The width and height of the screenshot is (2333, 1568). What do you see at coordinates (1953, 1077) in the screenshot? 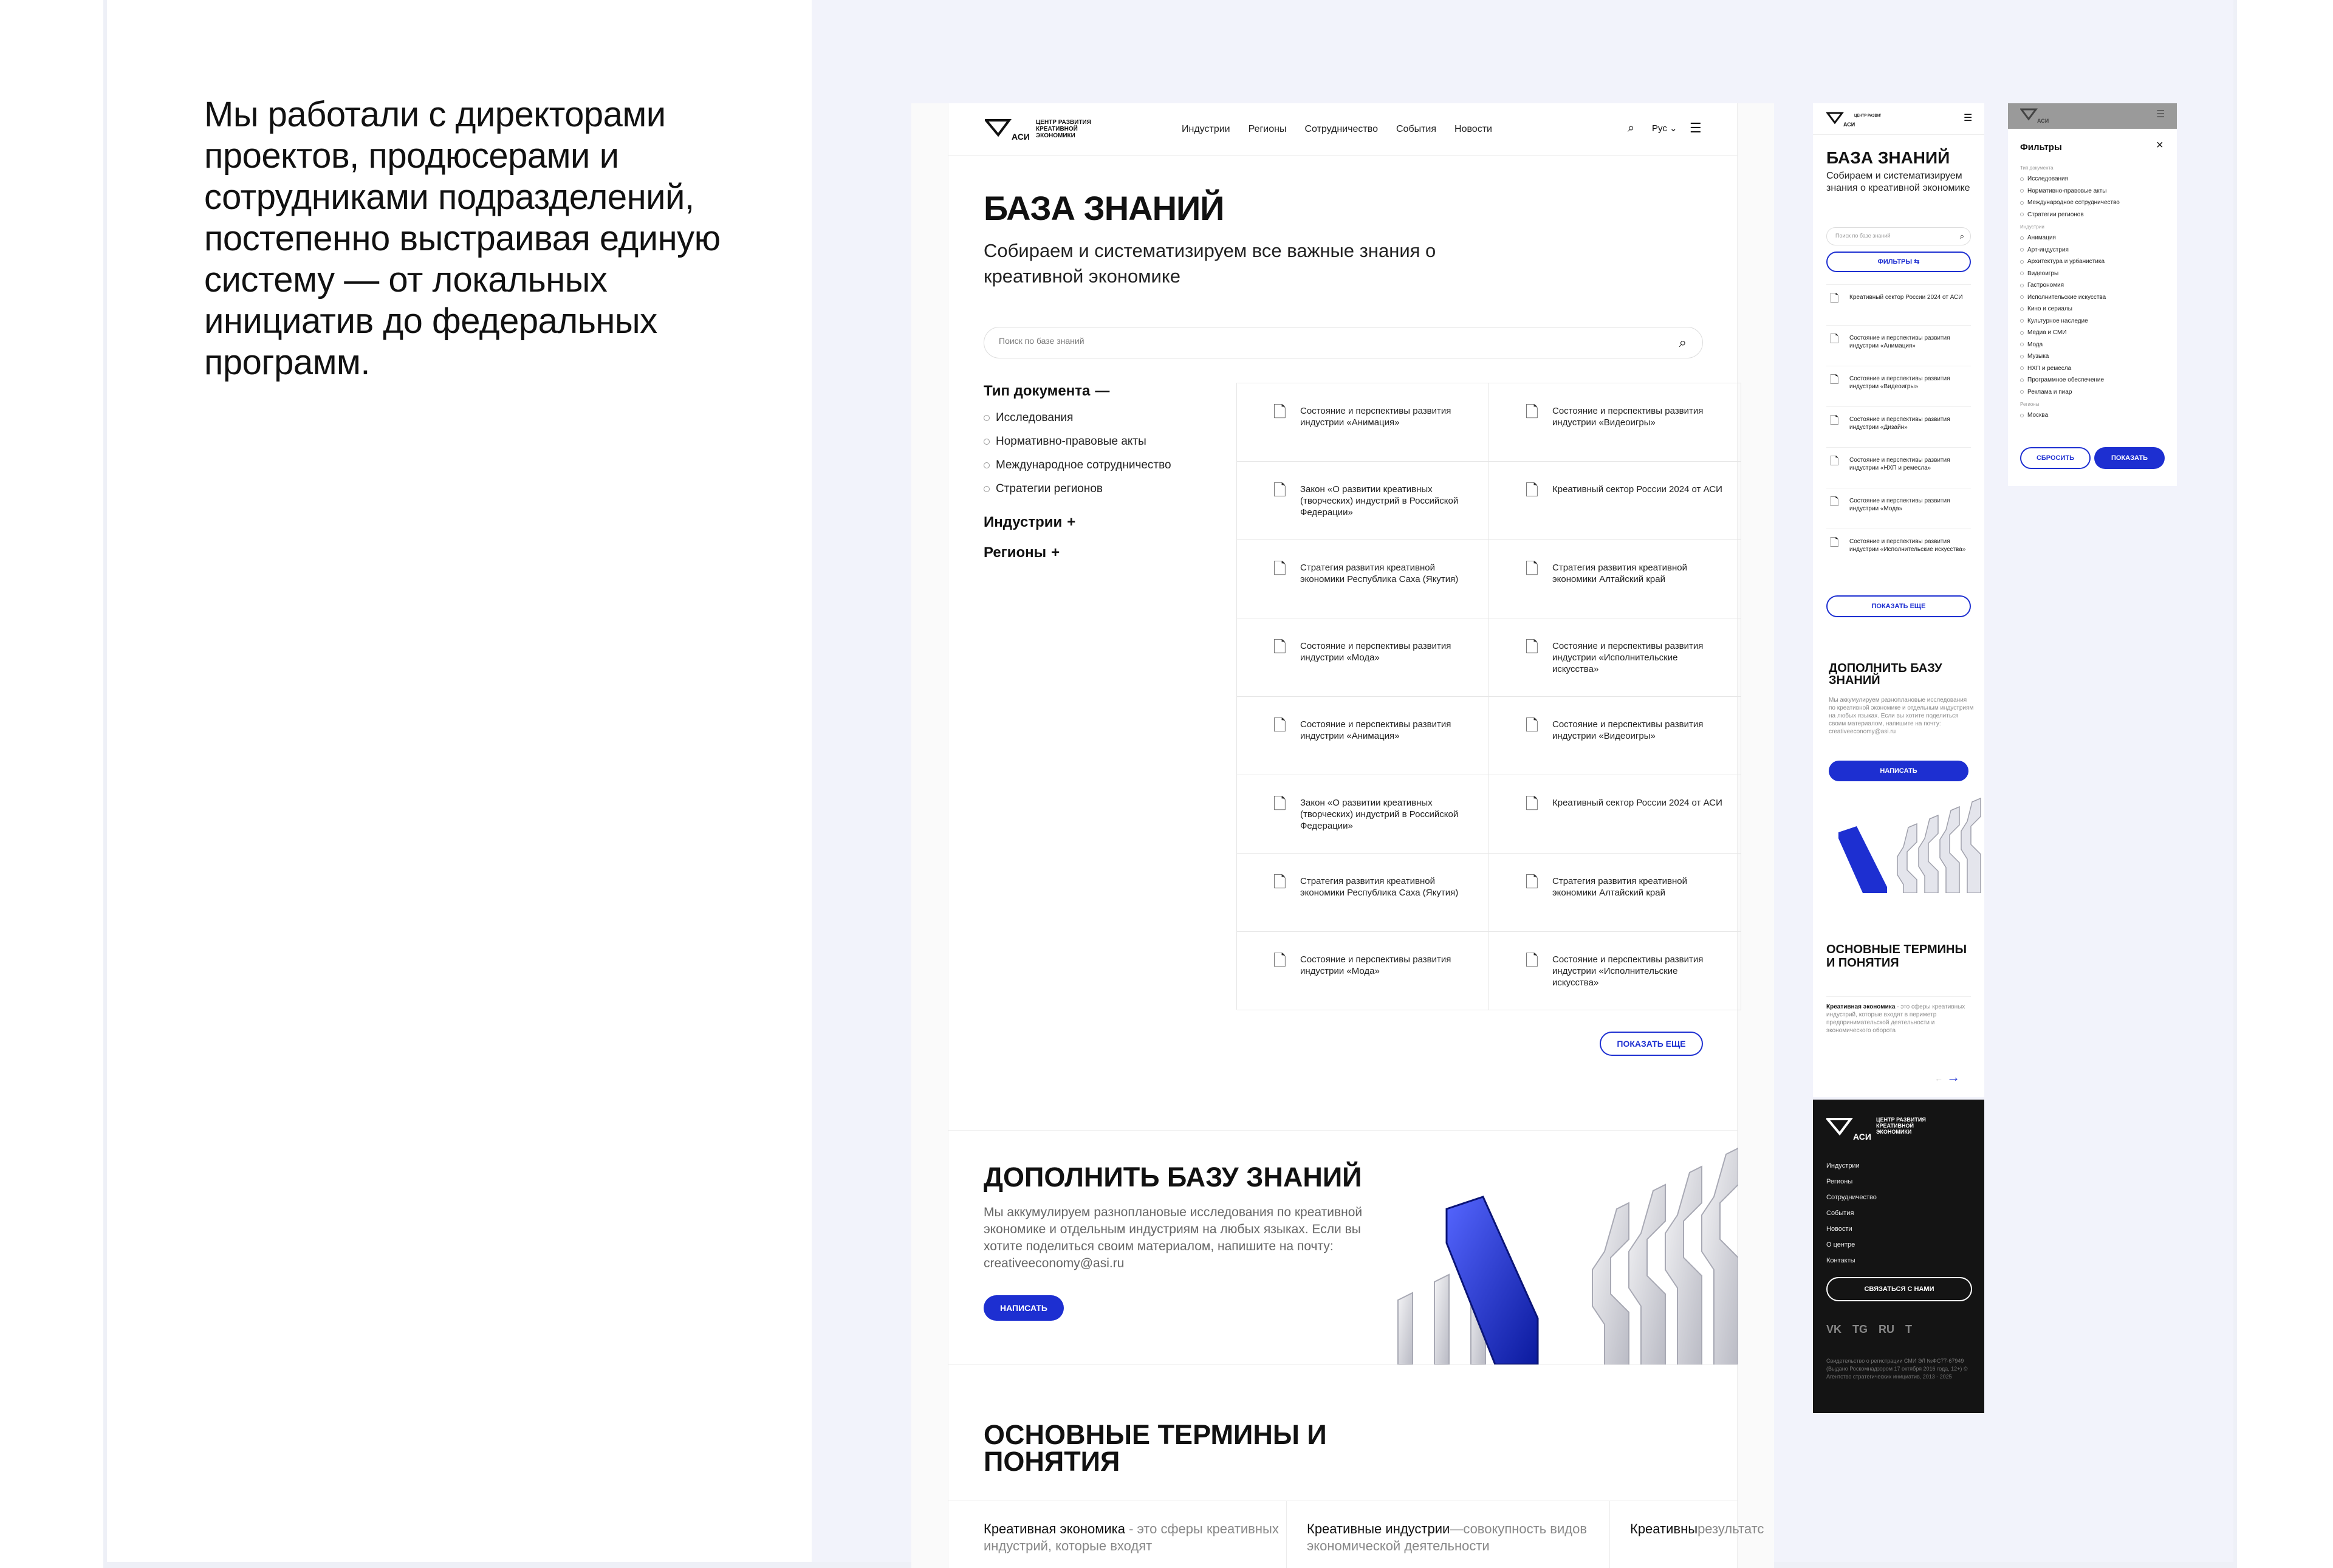
I see `arrow-right-icon: →` at bounding box center [1953, 1077].